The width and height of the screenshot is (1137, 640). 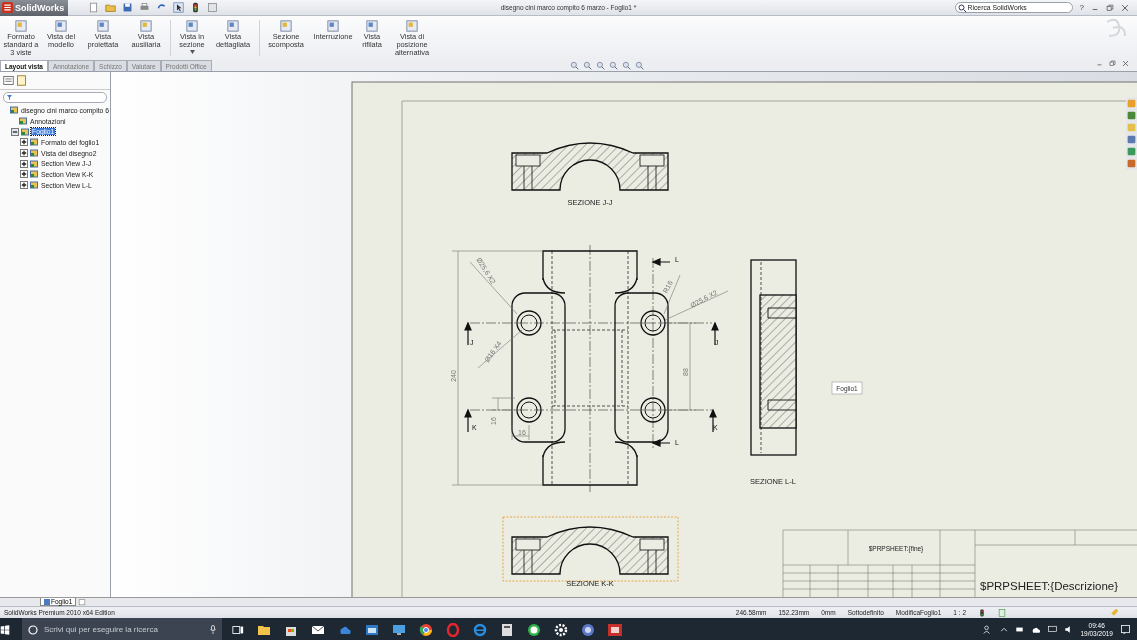 I want to click on app-icon, so click(x=615, y=629).